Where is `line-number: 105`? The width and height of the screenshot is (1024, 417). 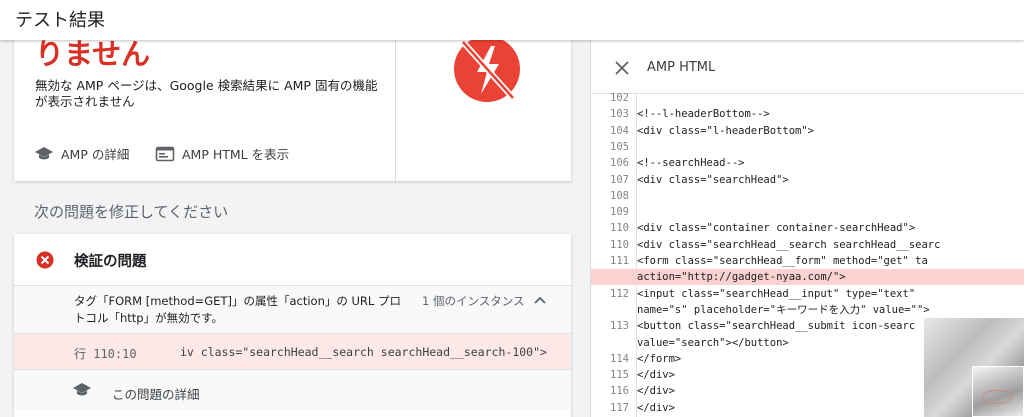
line-number: 105 is located at coordinates (619, 146).